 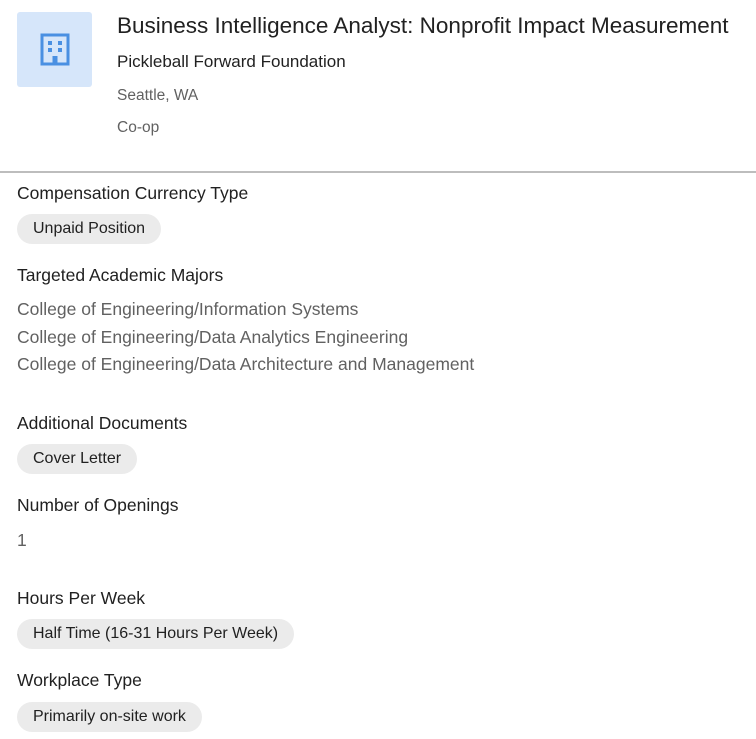 I want to click on majors-label: Targeted Academic Majors, so click(x=120, y=275).